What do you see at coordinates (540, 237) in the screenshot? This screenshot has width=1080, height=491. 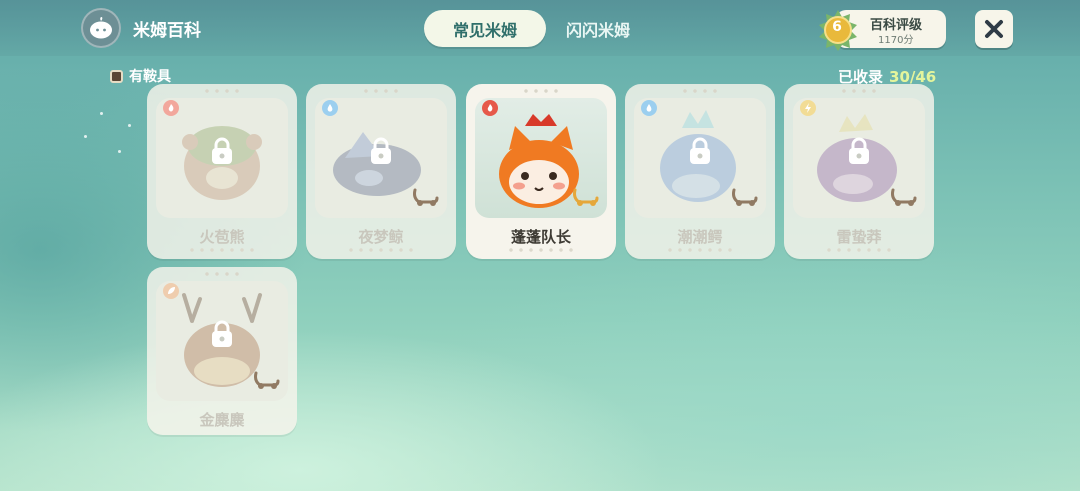 I see `mim-name: 蓬蓬队长` at bounding box center [540, 237].